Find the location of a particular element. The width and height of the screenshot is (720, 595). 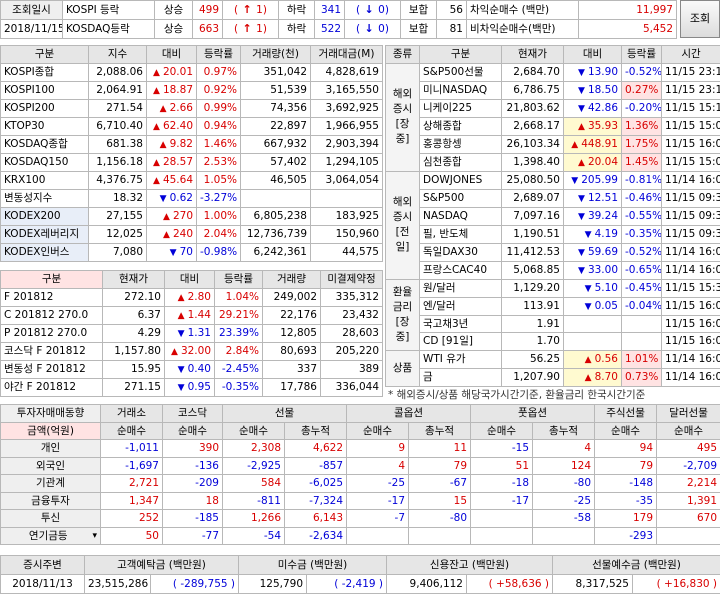

change-value: 0.56 is located at coordinates (606, 358).